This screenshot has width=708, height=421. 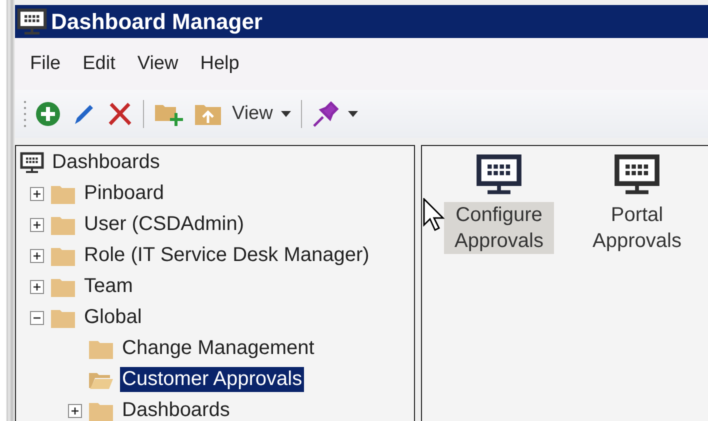 What do you see at coordinates (99, 64) in the screenshot?
I see `menu-item: Edit` at bounding box center [99, 64].